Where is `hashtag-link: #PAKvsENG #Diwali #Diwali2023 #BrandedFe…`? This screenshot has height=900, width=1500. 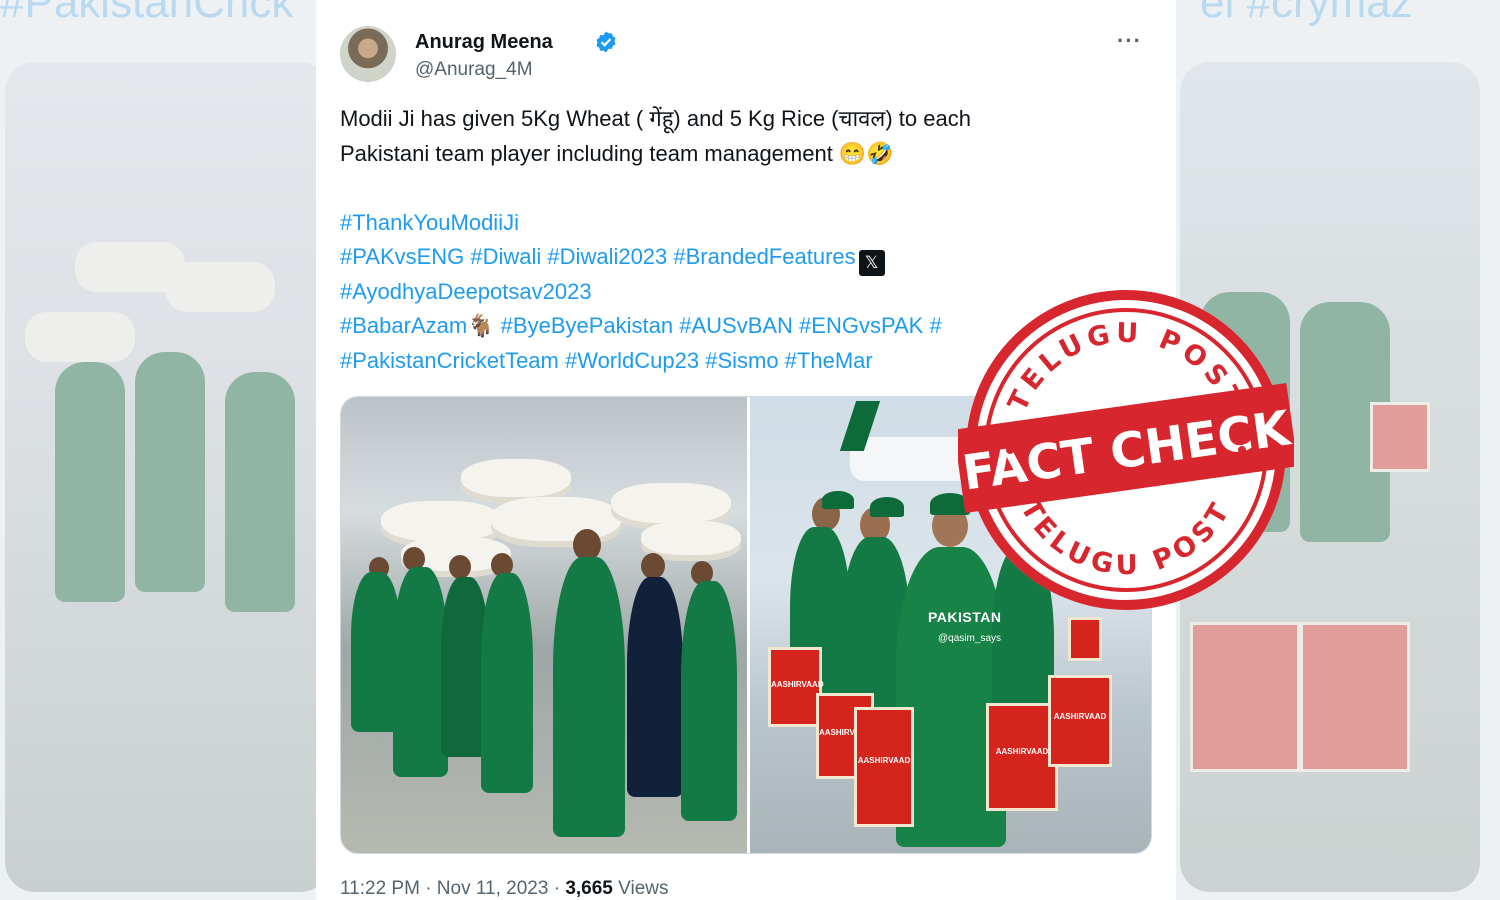 hashtag-link: #PAKvsENG #Diwali #Diwali2023 #BrandedFe… is located at coordinates (598, 256).